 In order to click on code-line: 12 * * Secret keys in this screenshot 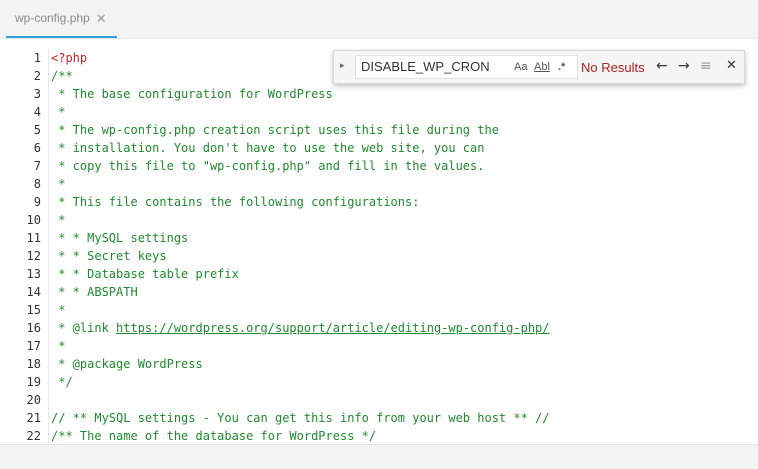, I will do `click(379, 256)`.